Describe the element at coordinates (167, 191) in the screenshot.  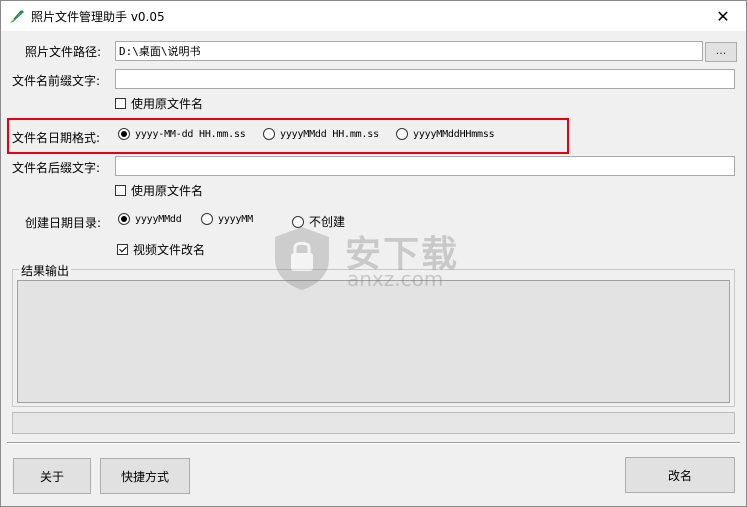
I see `suffix-use-original-label: 使用原文件名` at that location.